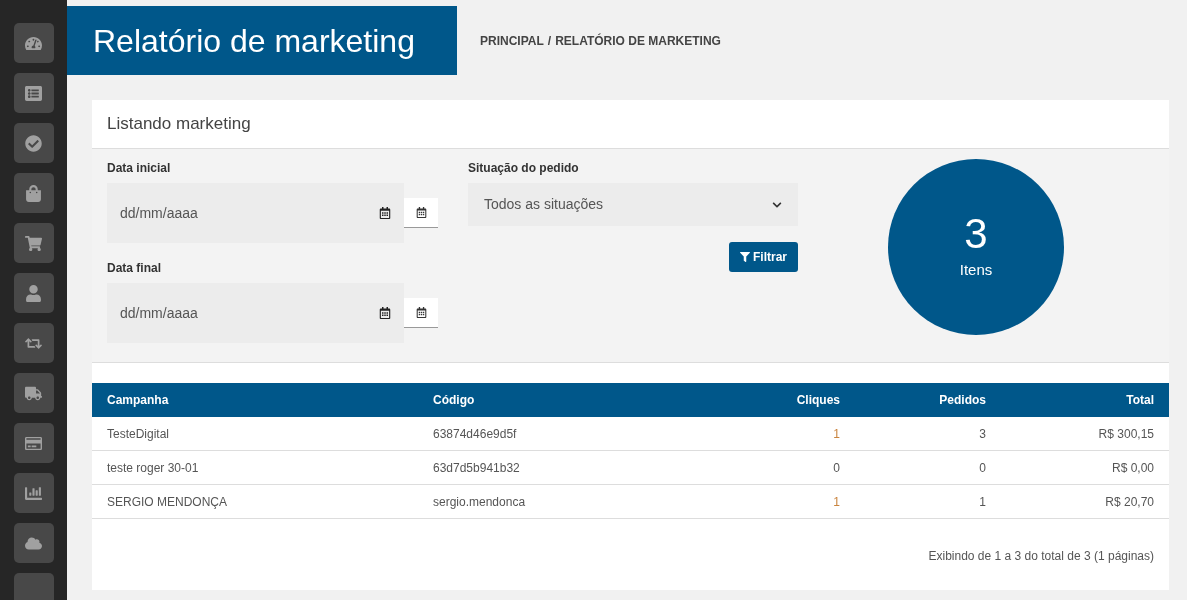  Describe the element at coordinates (1129, 502) in the screenshot. I see `table-cell-text: R$ 20,70` at that location.